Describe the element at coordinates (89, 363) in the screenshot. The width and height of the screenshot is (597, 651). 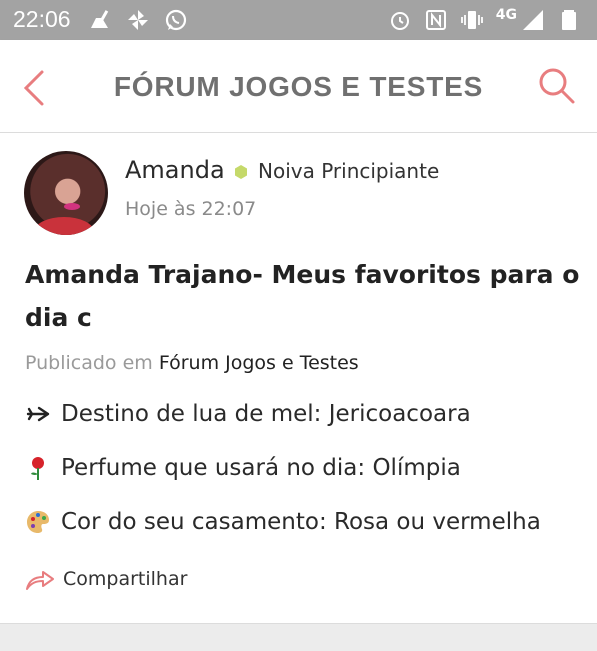
I see `published-prefix: Publicado em` at that location.